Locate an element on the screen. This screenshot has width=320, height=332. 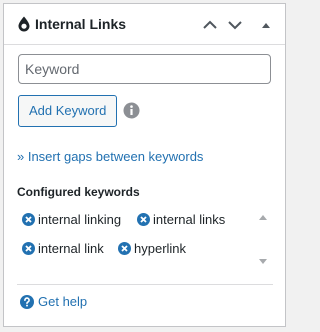
move-down-button is located at coordinates (235, 25).